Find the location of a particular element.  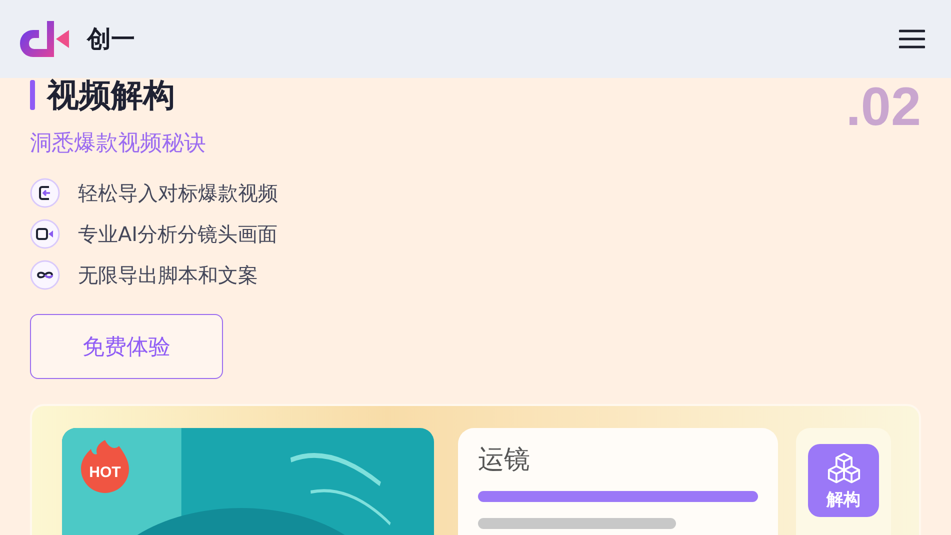

section-subtitle: 洞悉爆款视频秘诀 is located at coordinates (118, 144).